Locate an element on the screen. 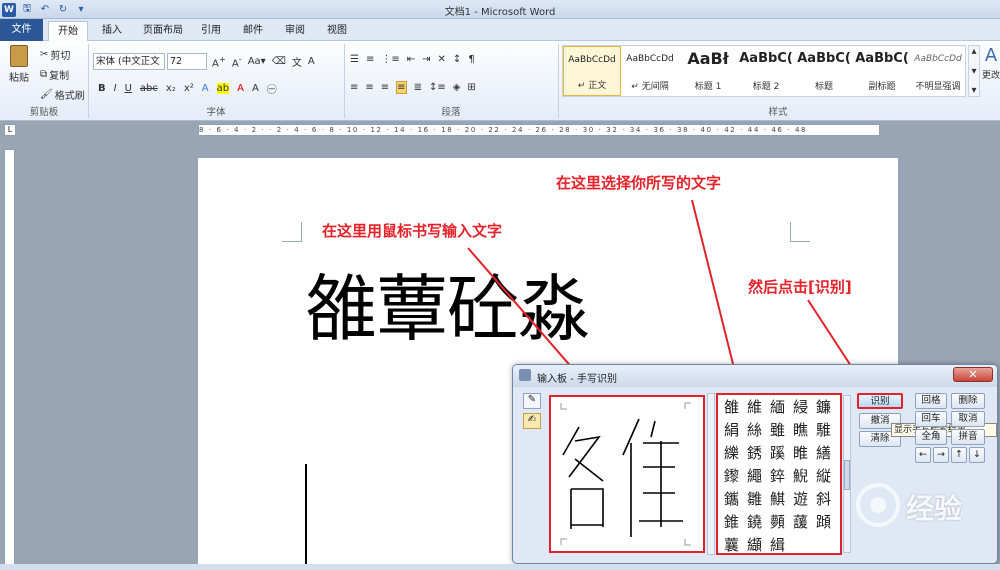 The width and height of the screenshot is (1000, 570). close-button: ✕ is located at coordinates (973, 374).